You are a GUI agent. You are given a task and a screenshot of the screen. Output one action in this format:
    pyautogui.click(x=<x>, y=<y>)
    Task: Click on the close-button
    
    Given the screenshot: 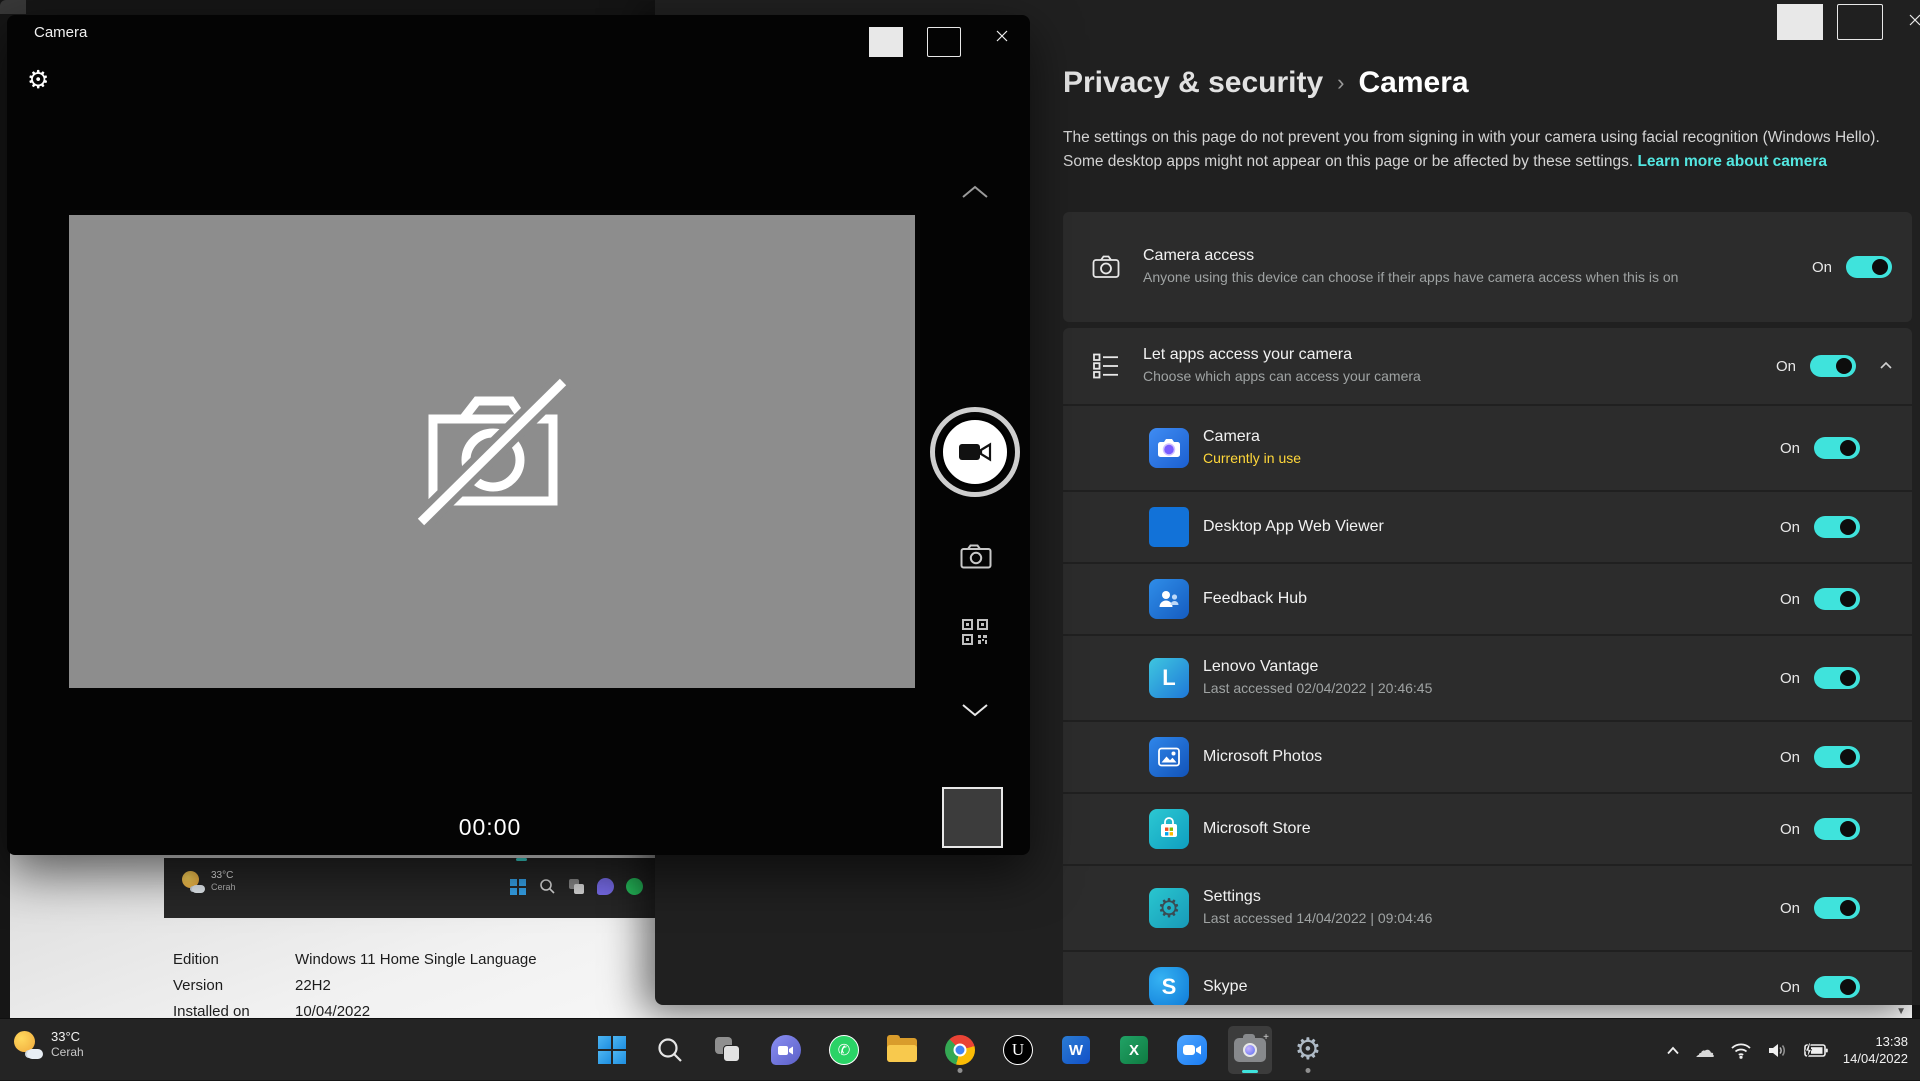 What is the action you would take?
    pyautogui.click(x=1002, y=36)
    